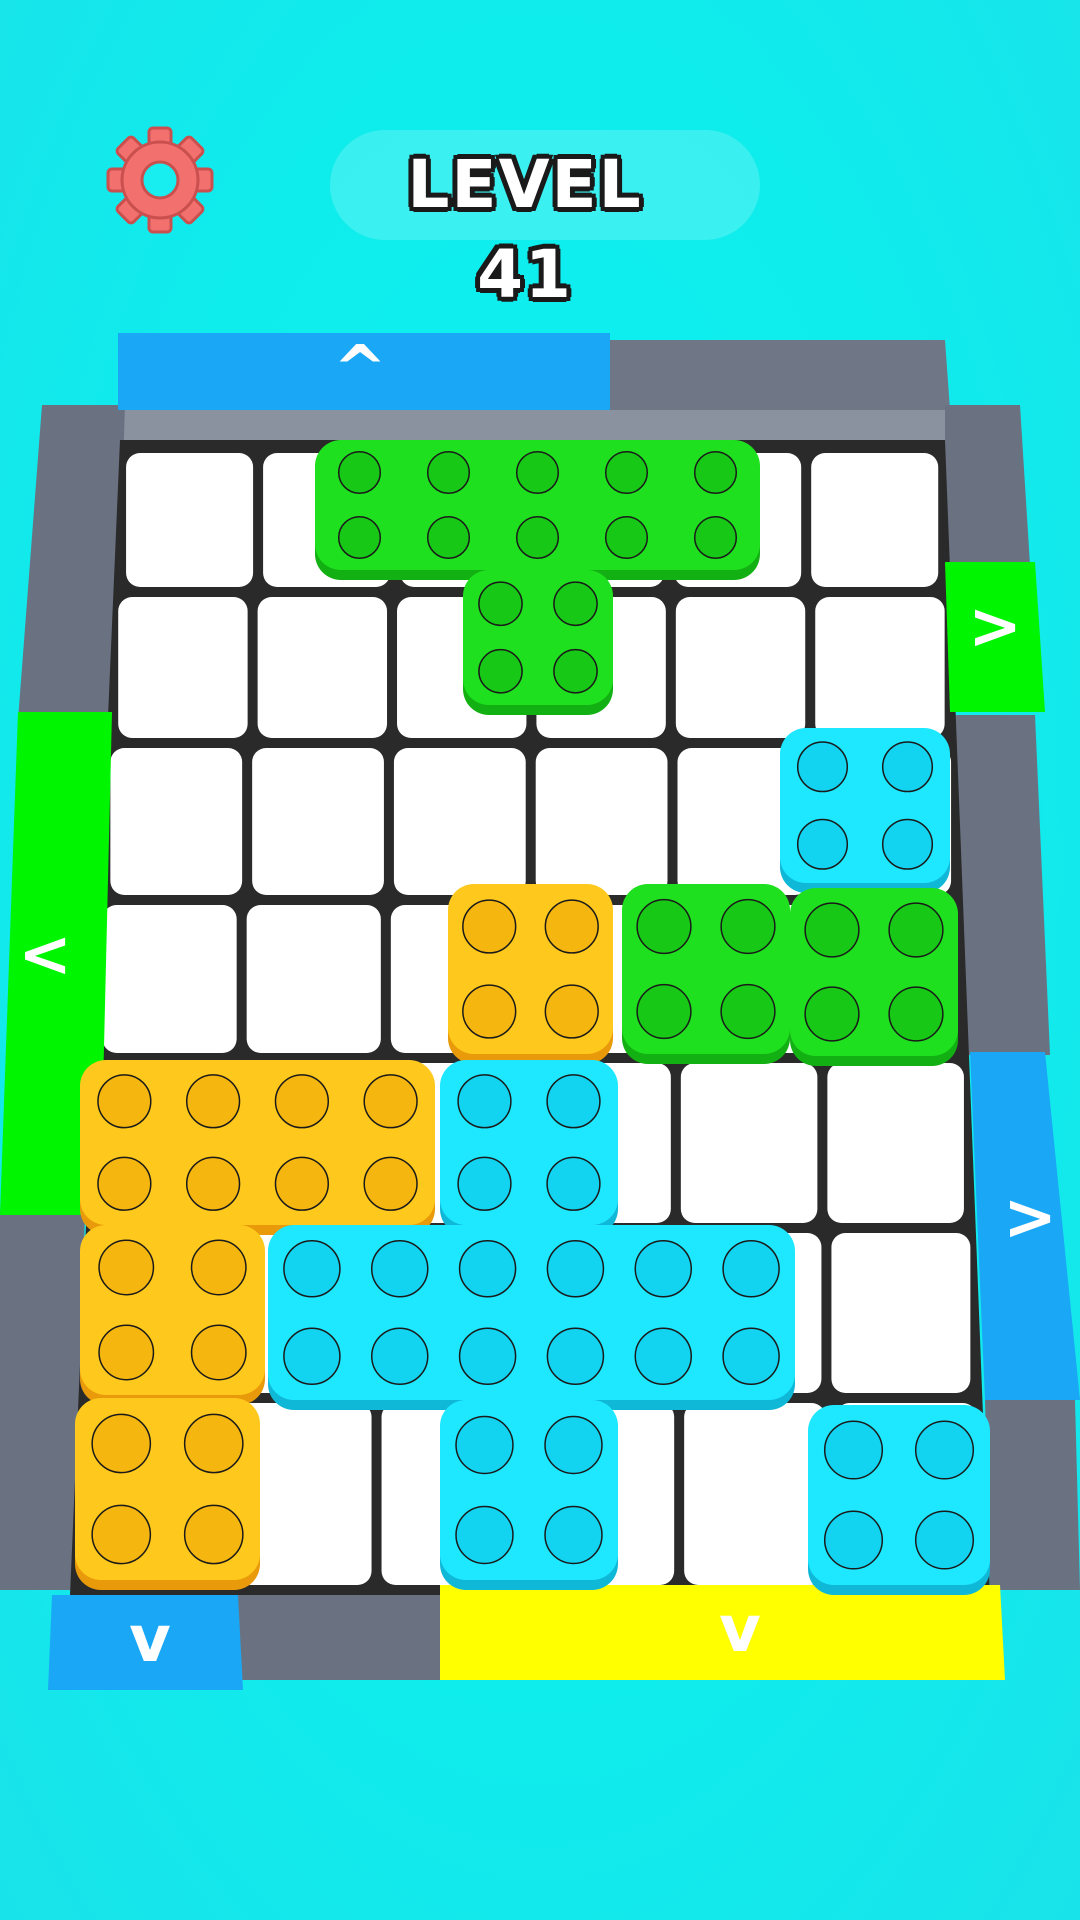 The height and width of the screenshot is (1920, 1080). What do you see at coordinates (987, 485) in the screenshot?
I see `wall-right-upper` at bounding box center [987, 485].